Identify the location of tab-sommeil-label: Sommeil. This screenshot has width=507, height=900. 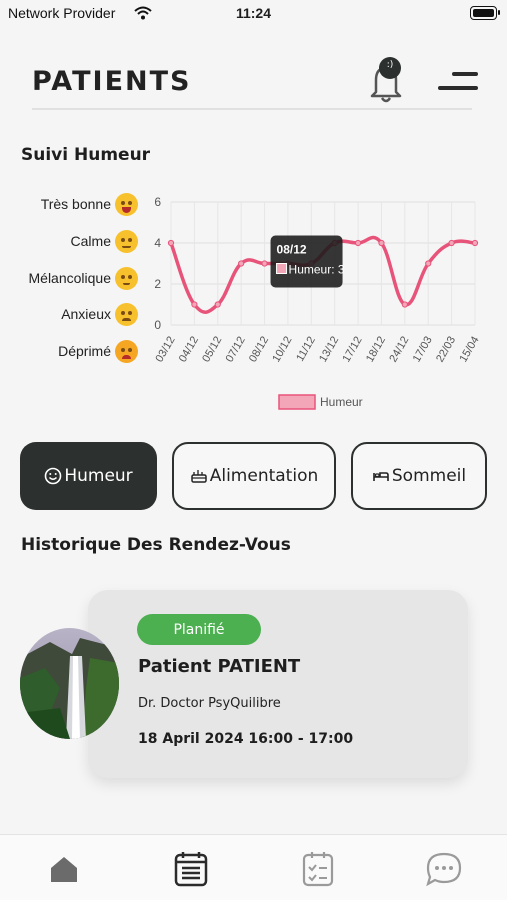
(429, 476).